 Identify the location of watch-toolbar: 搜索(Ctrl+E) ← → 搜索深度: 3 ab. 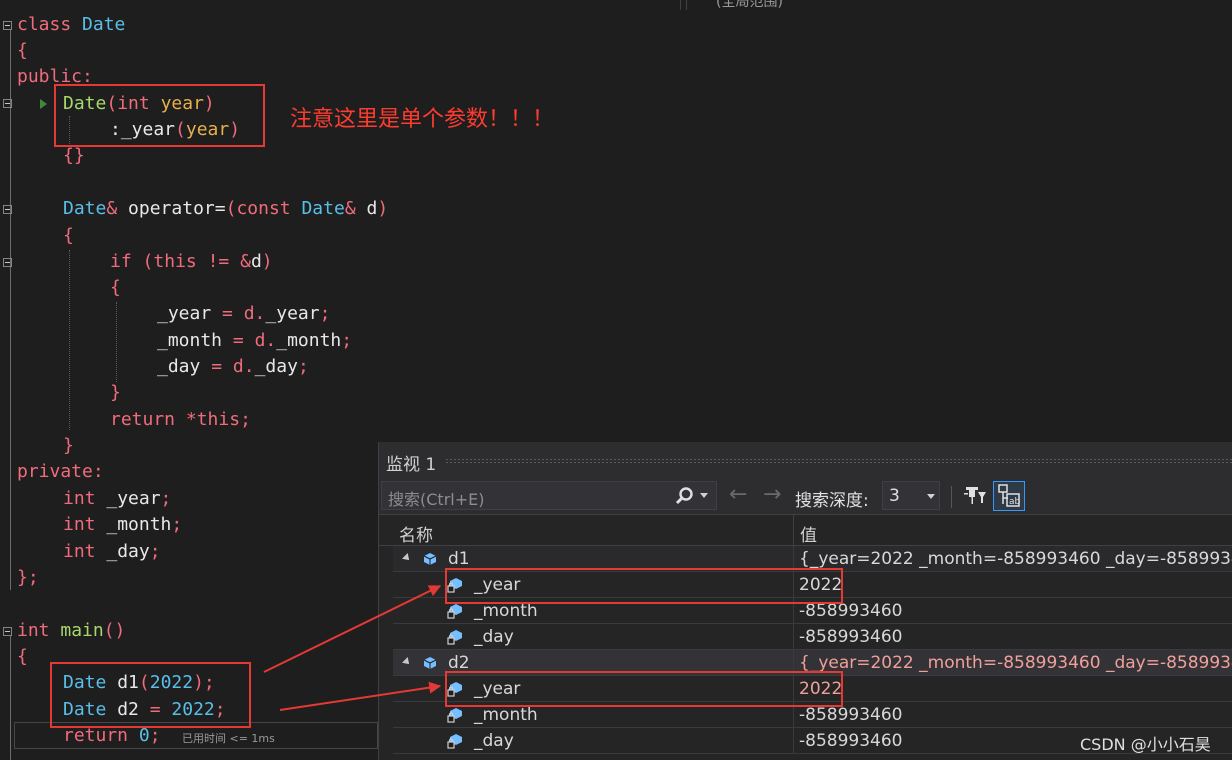
(805, 496).